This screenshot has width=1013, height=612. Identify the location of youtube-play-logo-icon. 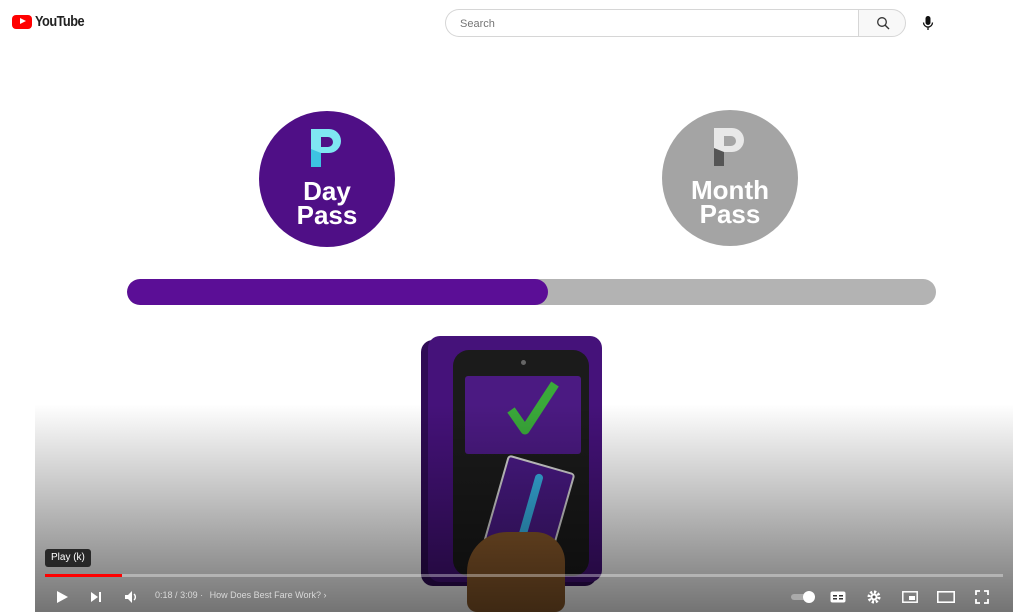
(22, 21).